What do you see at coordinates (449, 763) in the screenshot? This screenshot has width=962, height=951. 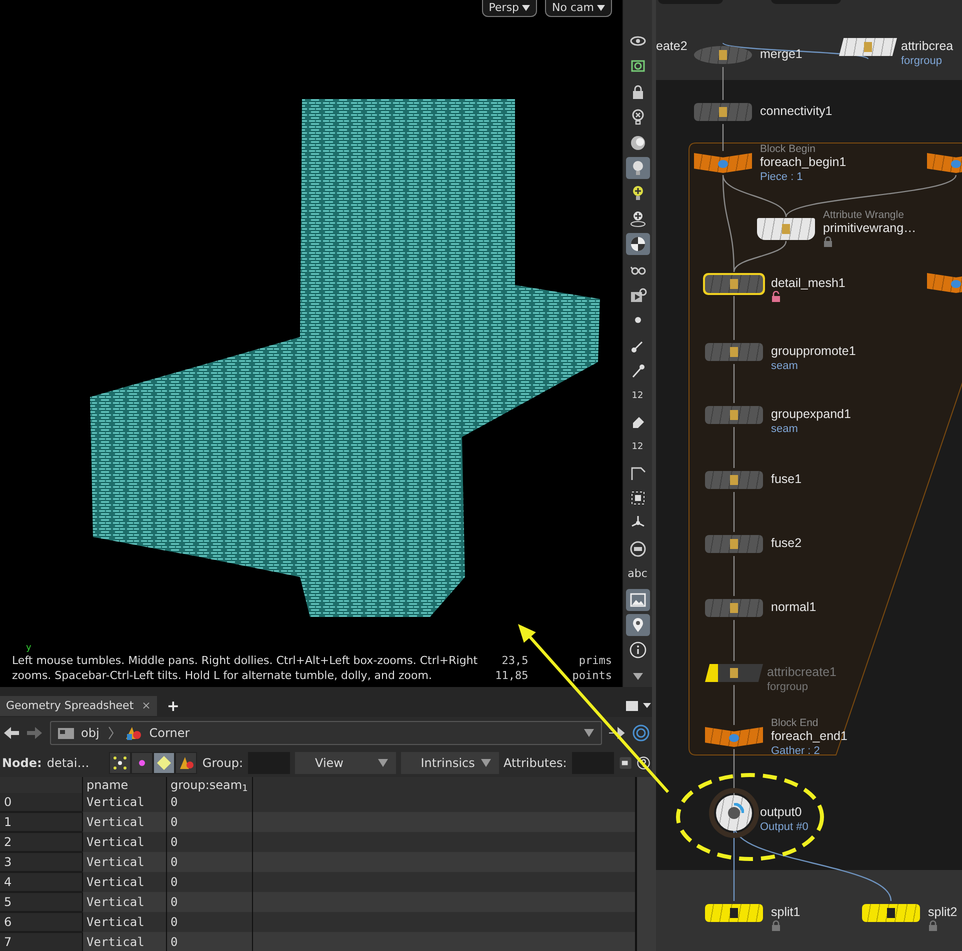 I see `intrinsics-dropdown: Intrinsics` at bounding box center [449, 763].